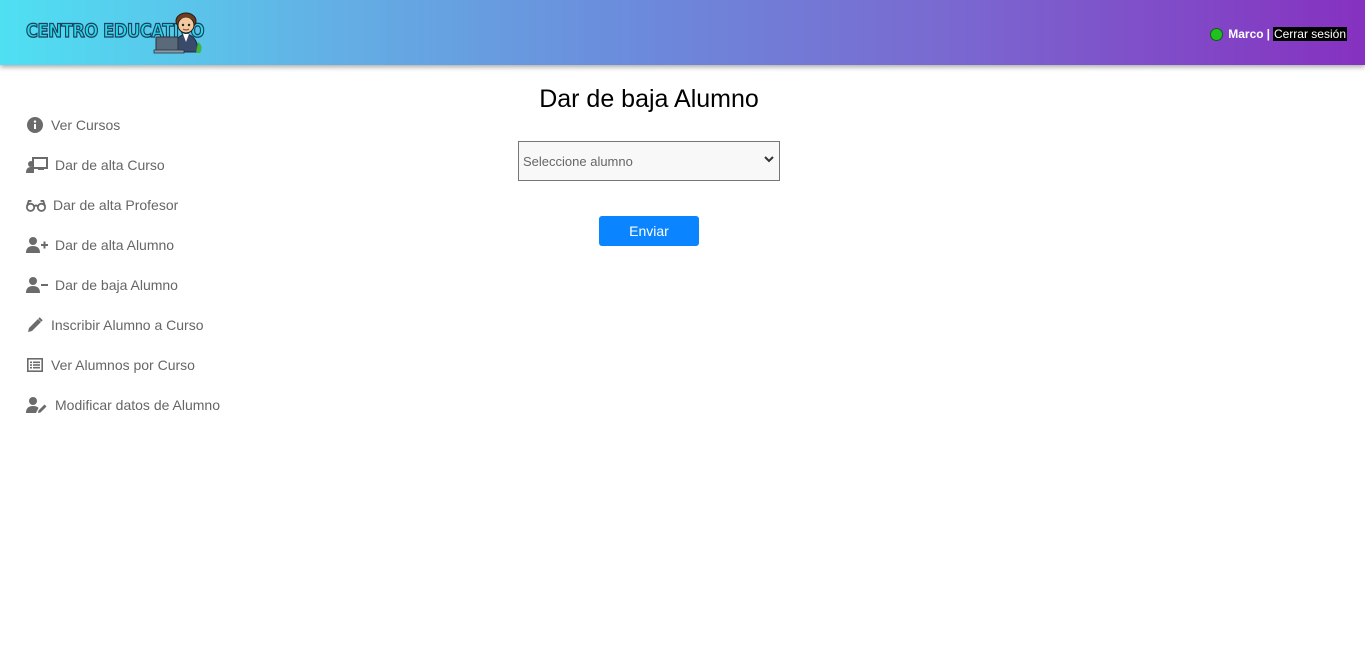  I want to click on sidebar-item-alta-profesor: Dar de alta Profesor, so click(101, 205).